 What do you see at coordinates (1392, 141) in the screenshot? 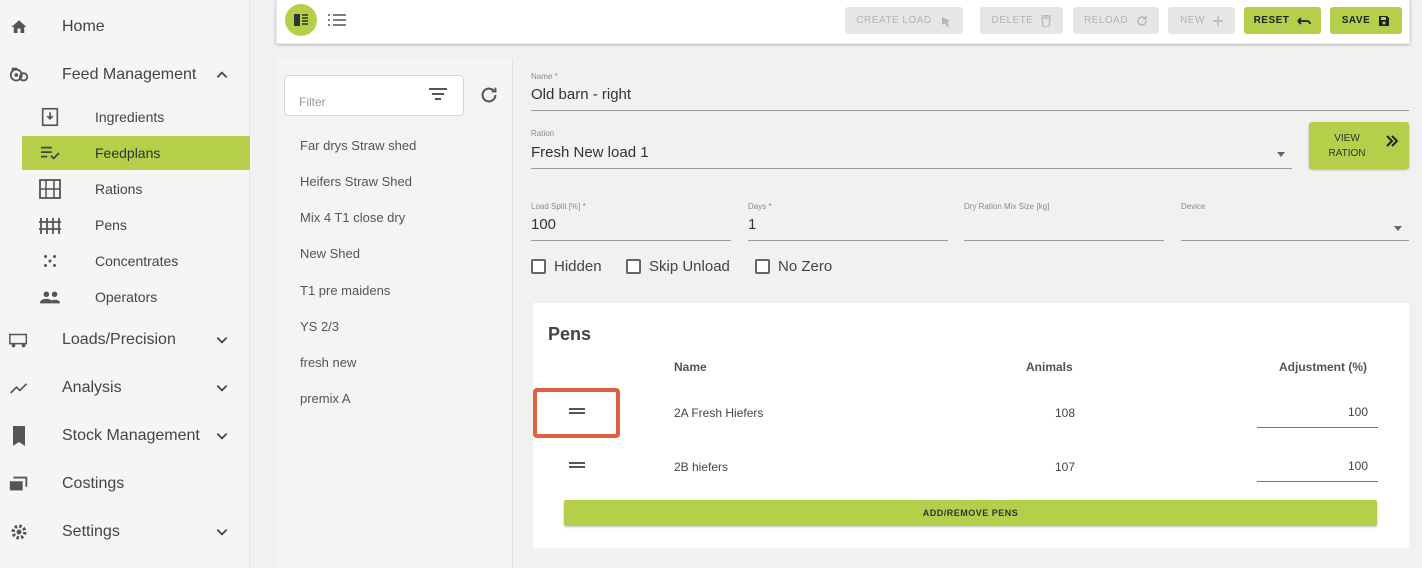
I see `double-chevron-right-icon` at bounding box center [1392, 141].